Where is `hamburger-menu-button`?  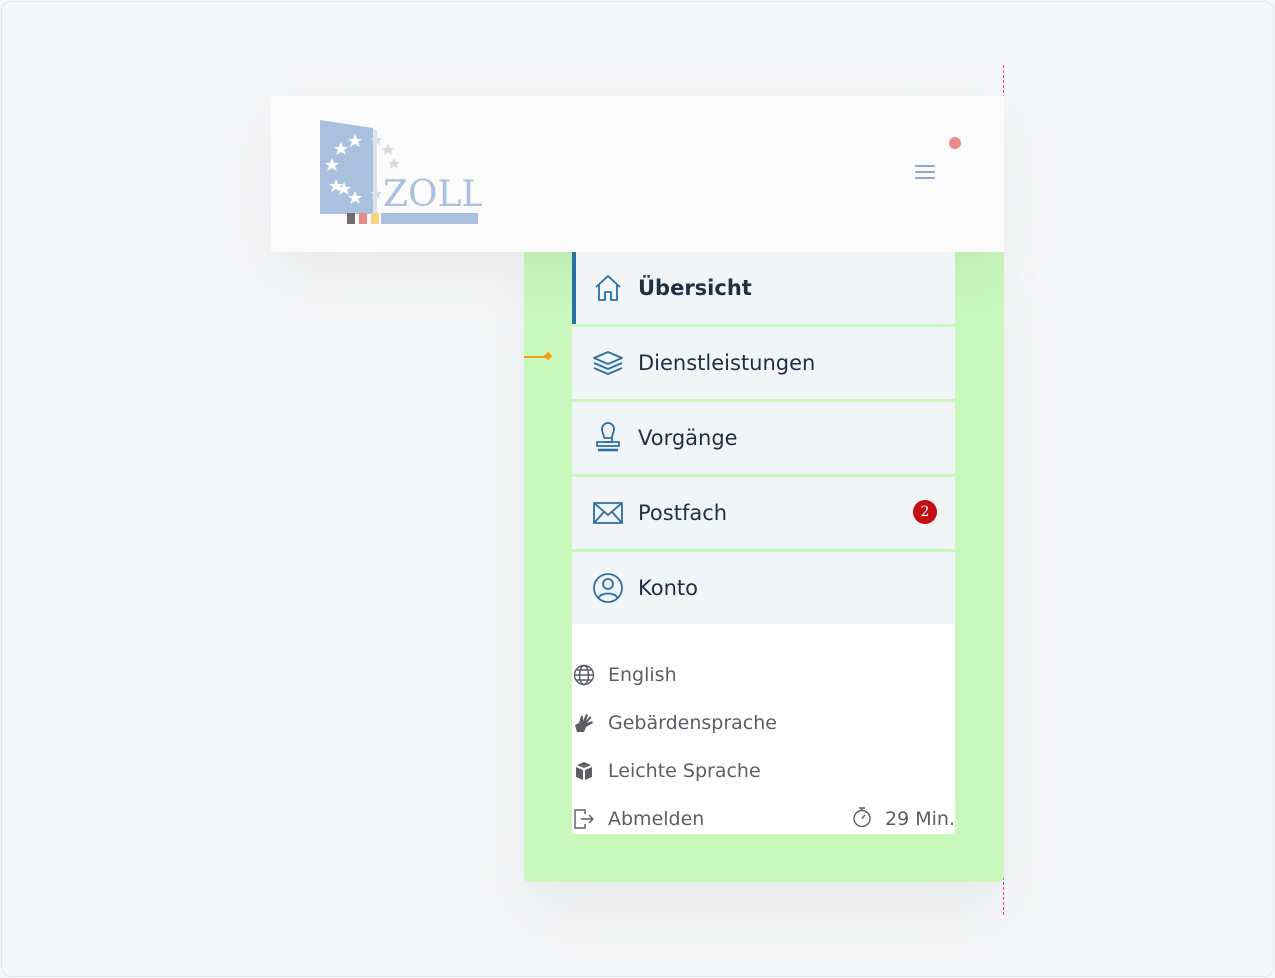 hamburger-menu-button is located at coordinates (925, 172).